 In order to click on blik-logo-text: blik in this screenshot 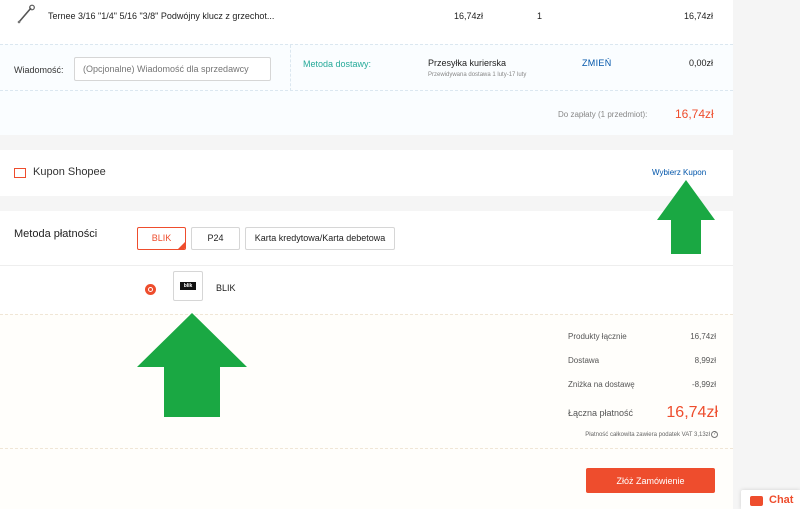, I will do `click(188, 286)`.